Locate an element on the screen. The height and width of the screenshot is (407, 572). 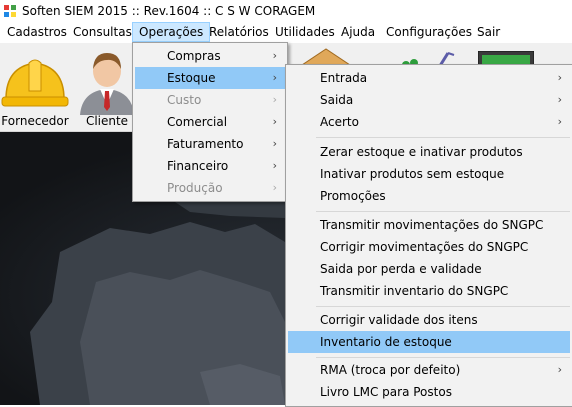
submenu-item-label: Transmitir inventario do SNGPC is located at coordinates (414, 291).